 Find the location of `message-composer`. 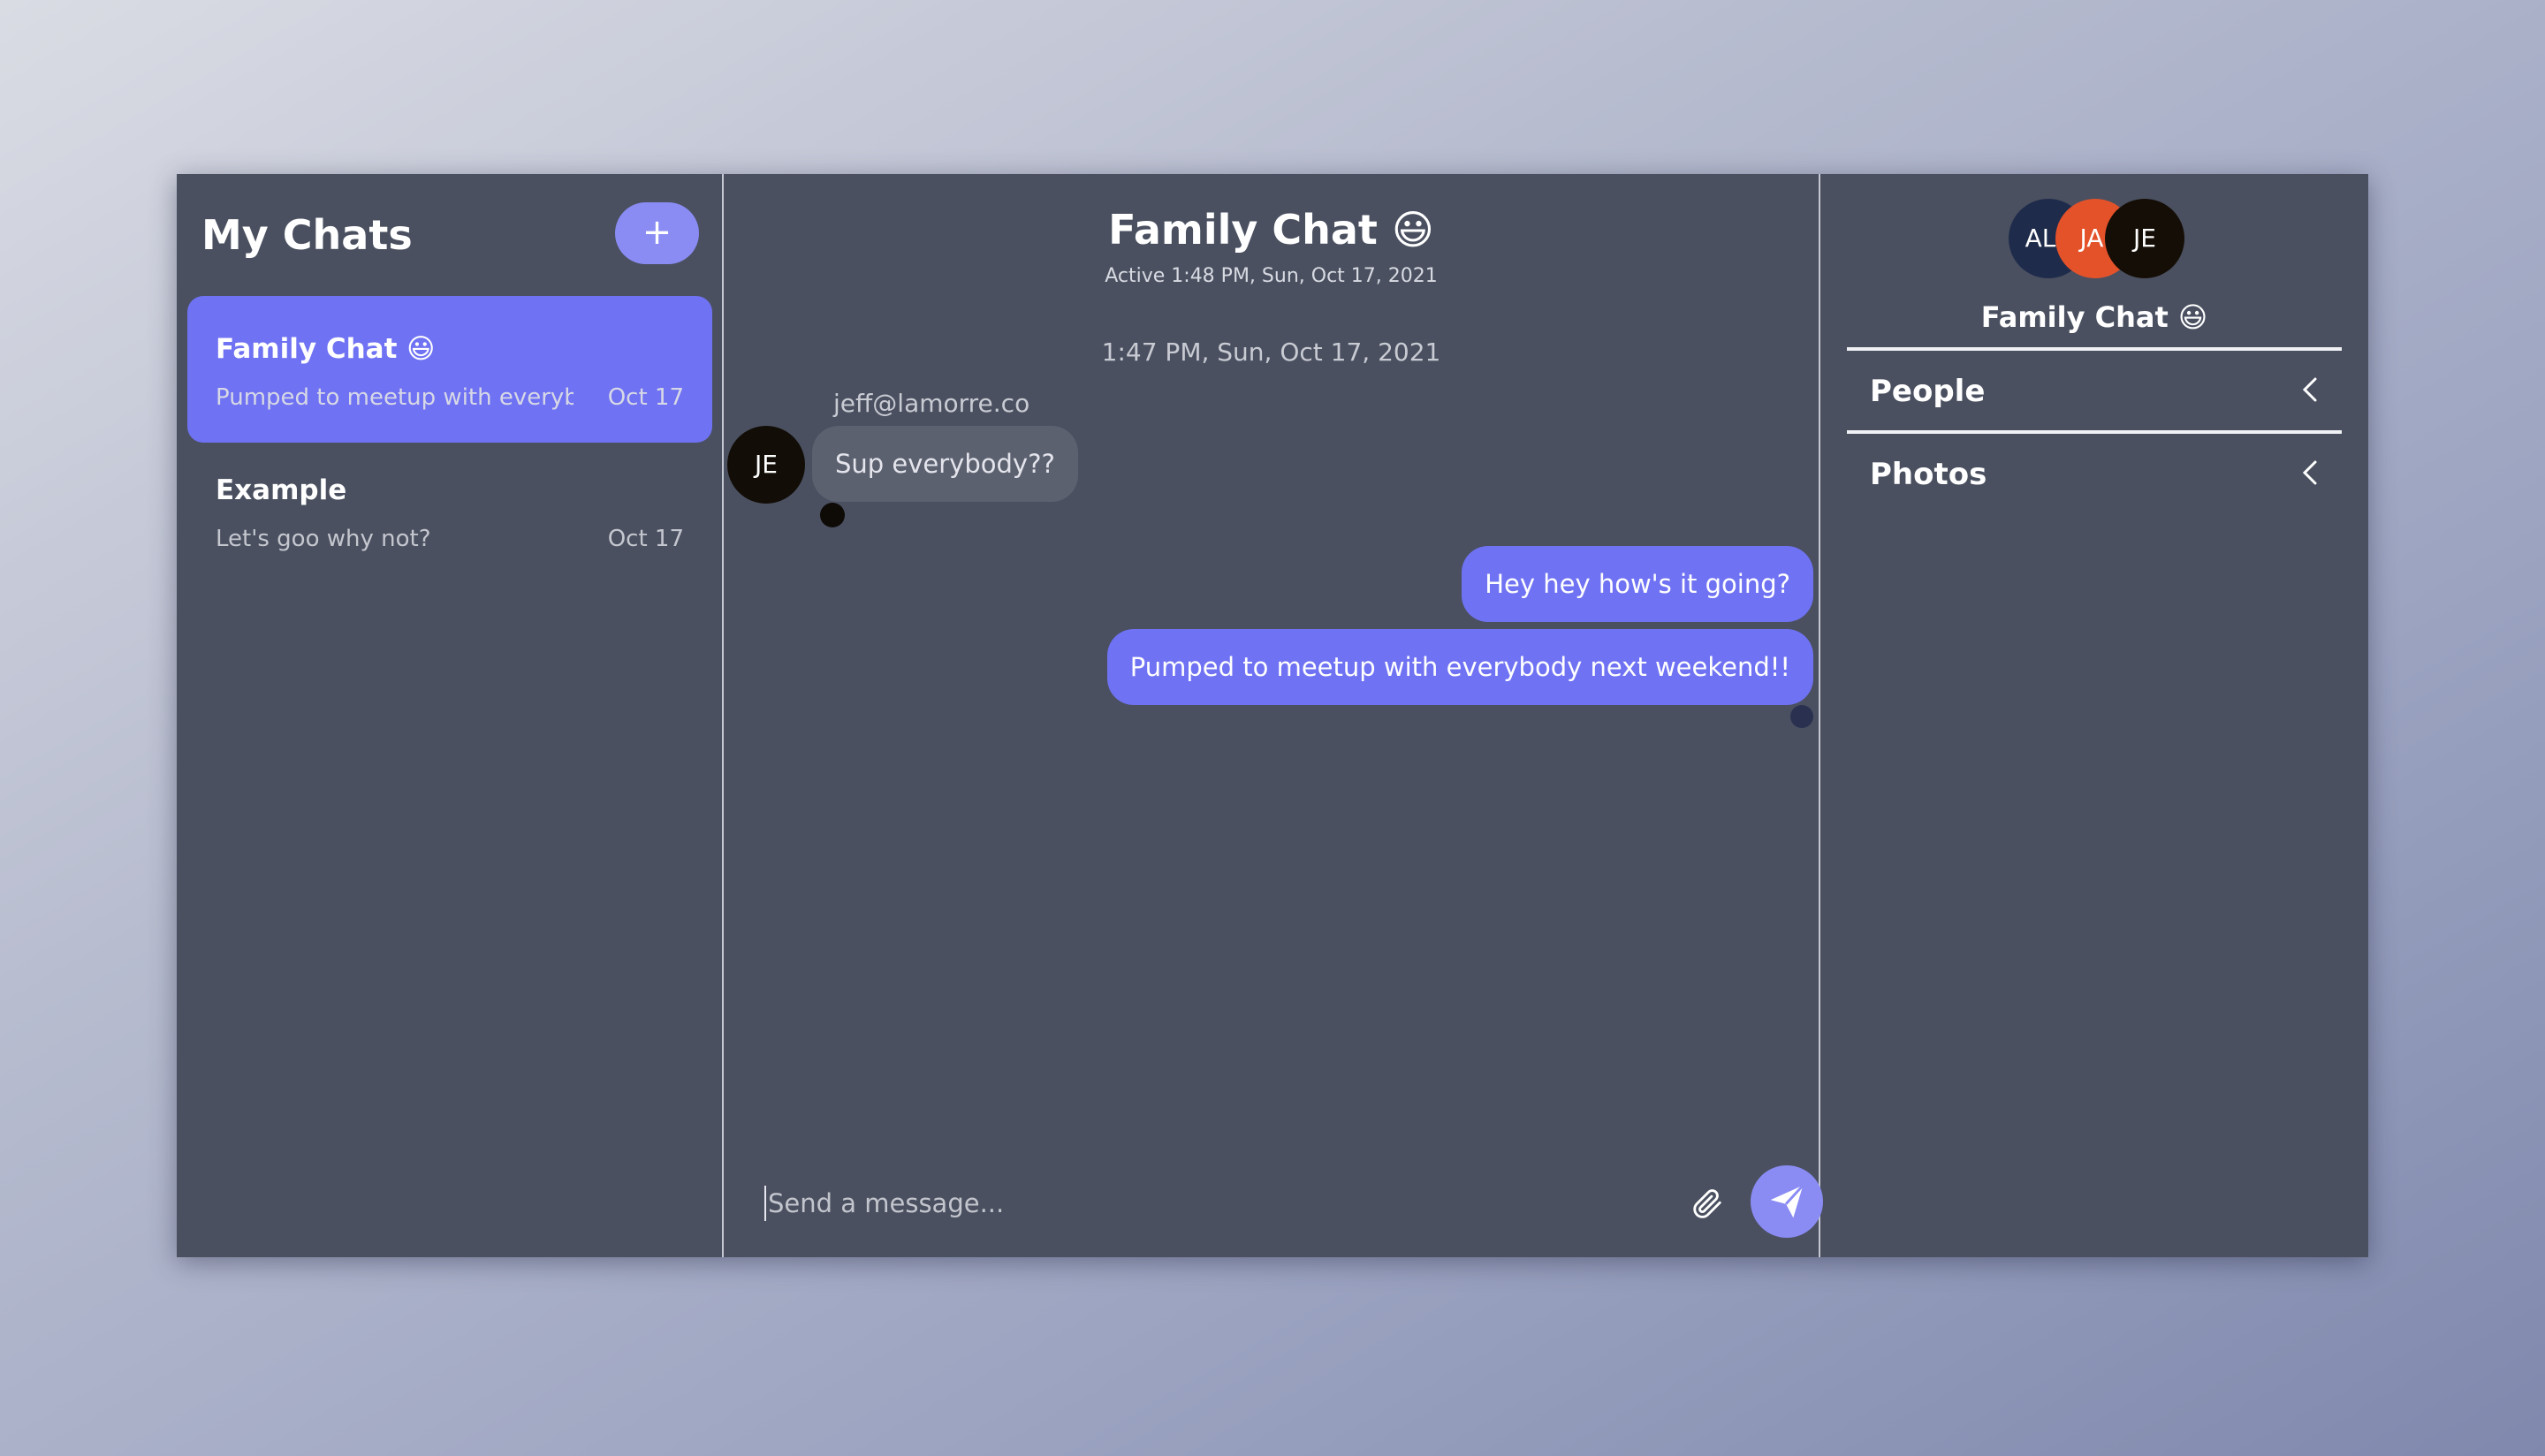

message-composer is located at coordinates (1206, 1203).